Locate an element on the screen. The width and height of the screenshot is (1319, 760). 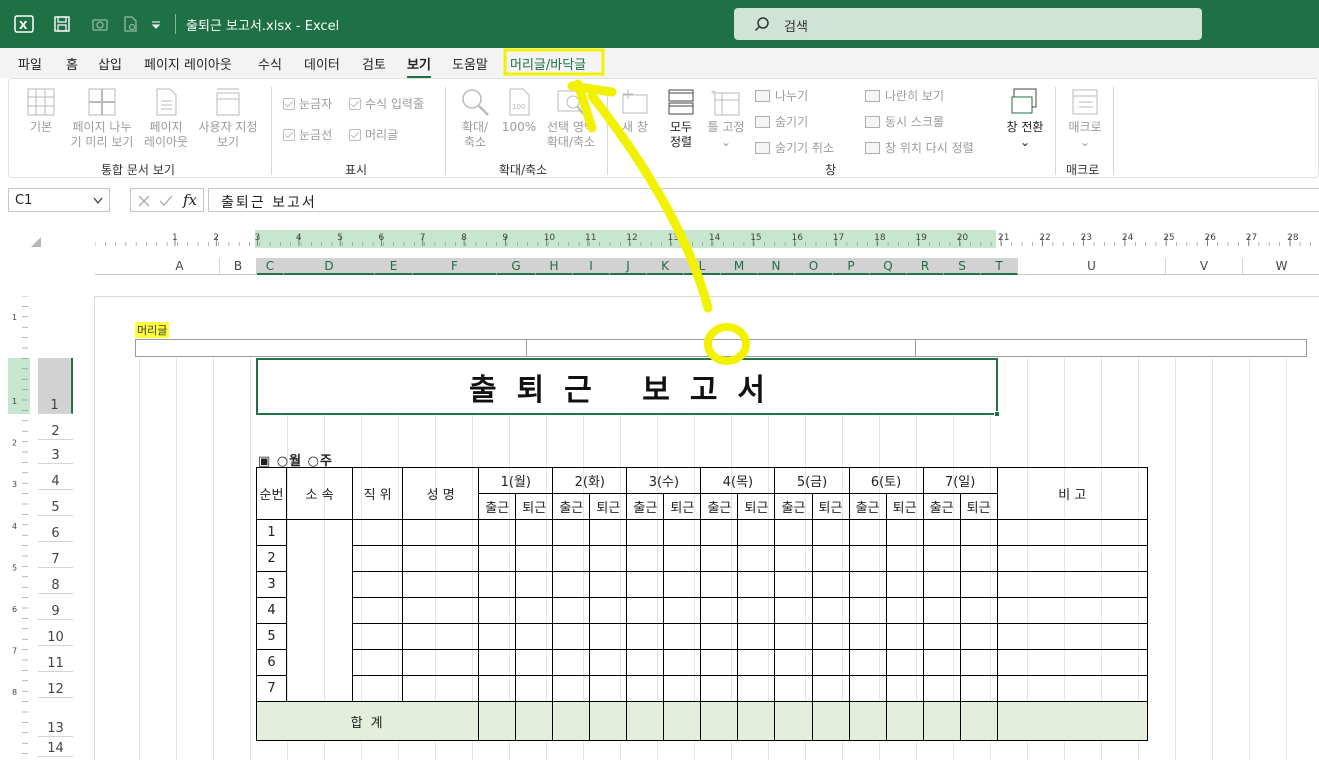
row-header: 12 is located at coordinates (55, 685).